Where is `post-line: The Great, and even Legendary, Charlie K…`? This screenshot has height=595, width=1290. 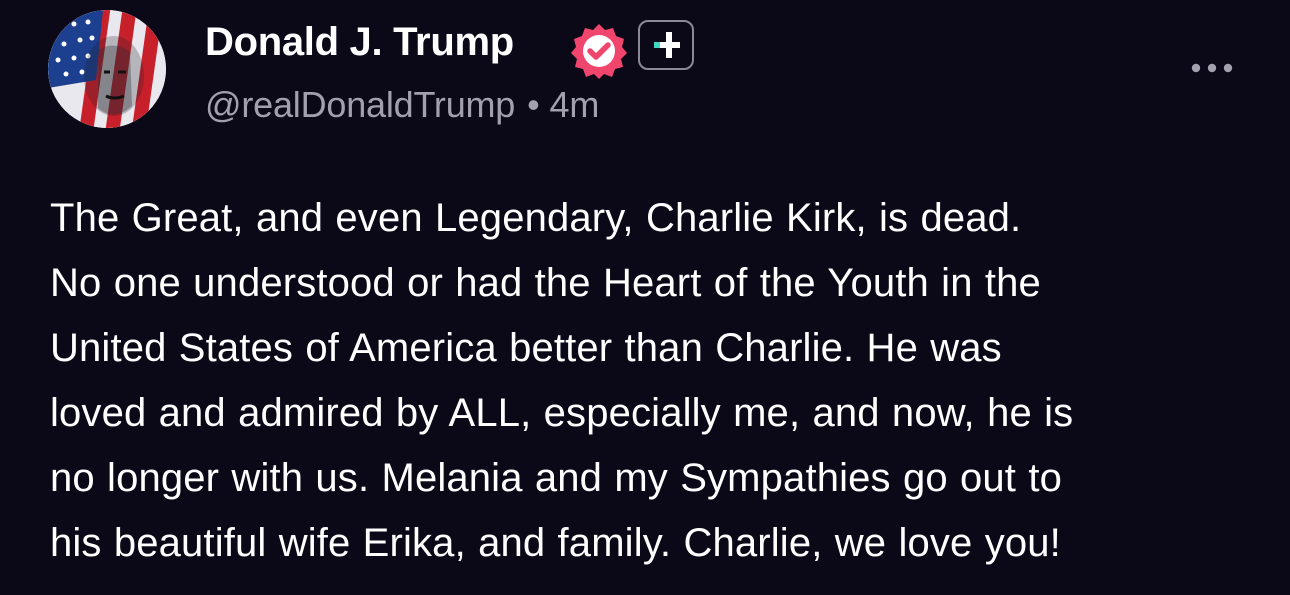
post-line: The Great, and even Legendary, Charlie K… is located at coordinates (536, 218).